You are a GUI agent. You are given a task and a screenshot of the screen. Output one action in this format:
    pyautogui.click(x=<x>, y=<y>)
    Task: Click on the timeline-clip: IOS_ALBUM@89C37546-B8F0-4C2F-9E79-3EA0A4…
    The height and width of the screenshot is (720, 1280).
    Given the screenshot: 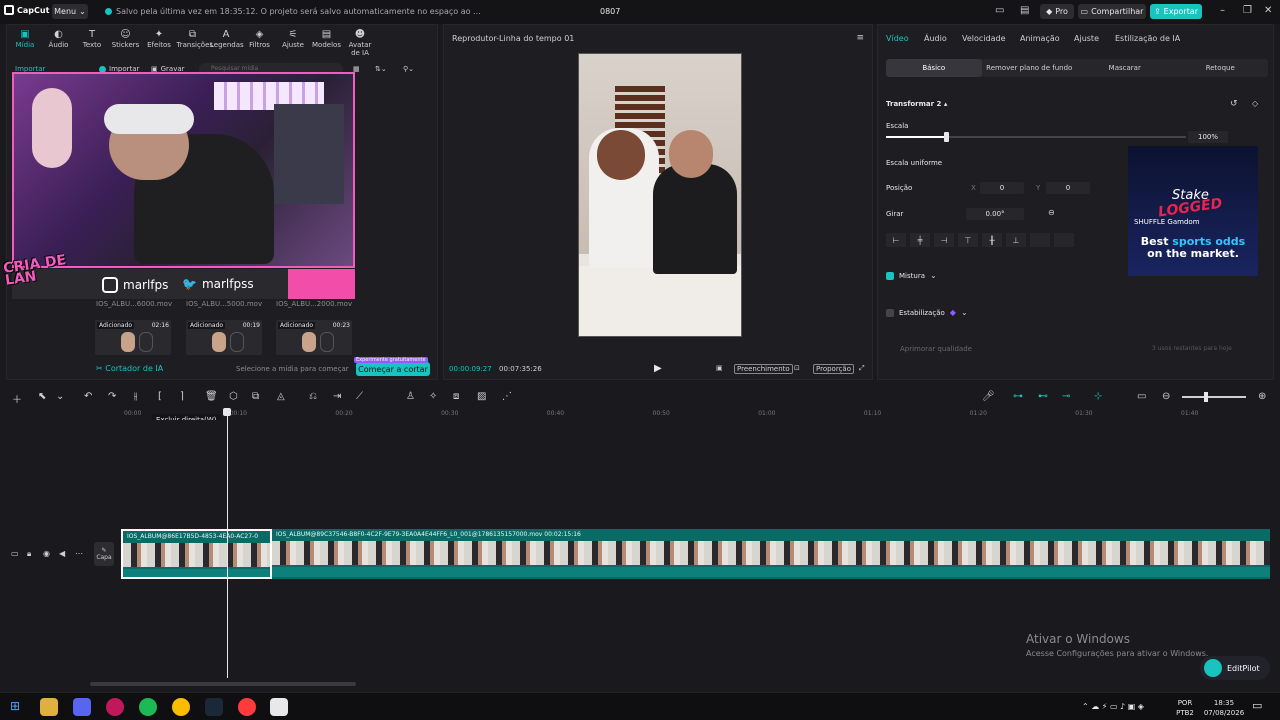 What is the action you would take?
    pyautogui.click(x=771, y=554)
    